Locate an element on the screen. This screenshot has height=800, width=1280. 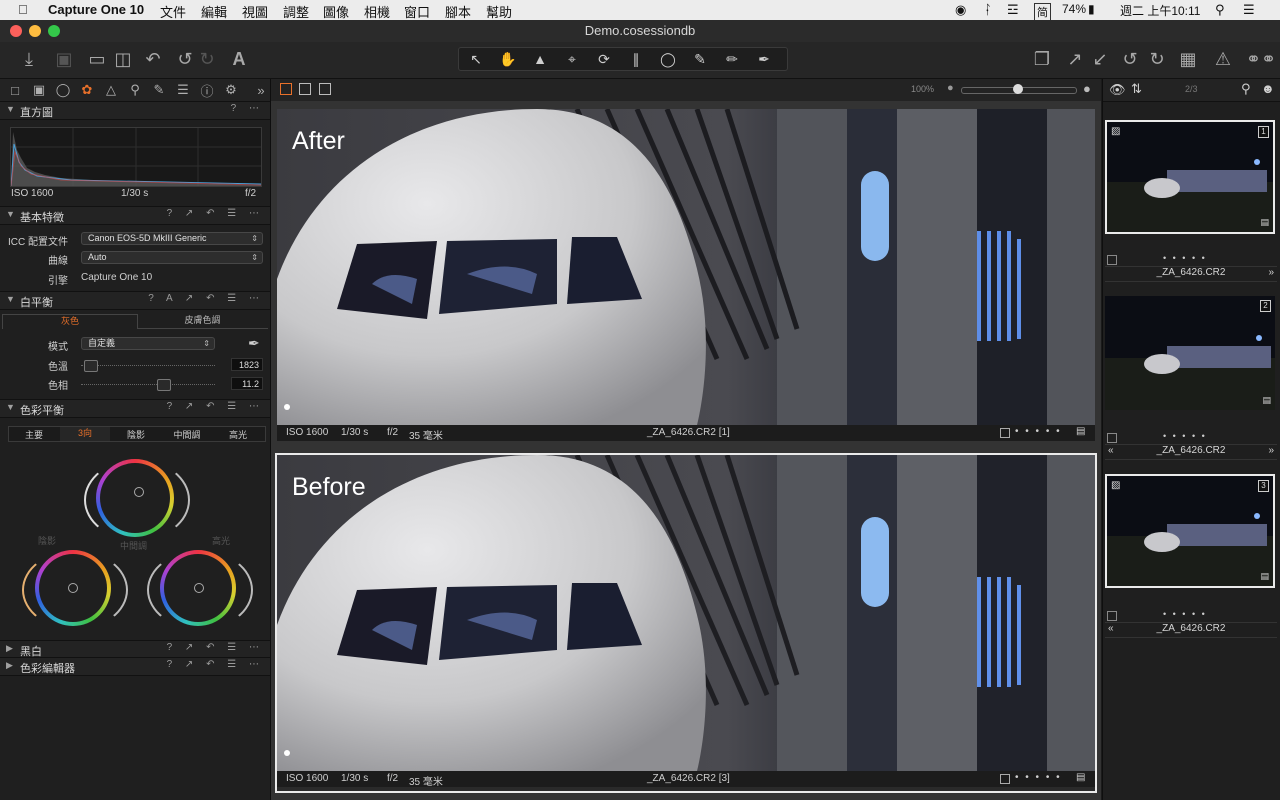
stack-icon: ❐ is located at coordinates (1042, 59).